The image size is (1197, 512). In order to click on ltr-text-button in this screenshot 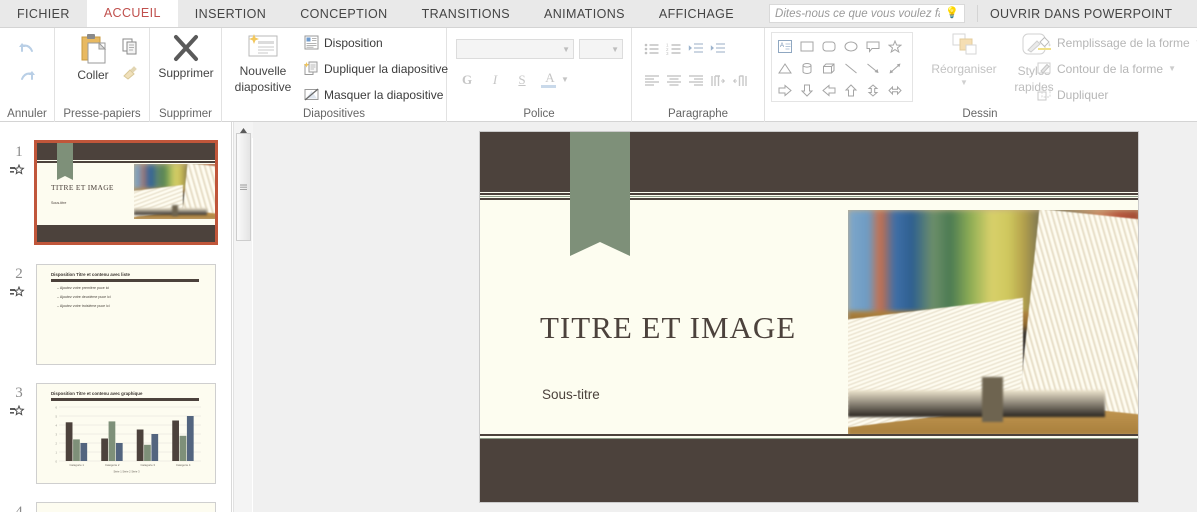, I will do `click(718, 81)`.